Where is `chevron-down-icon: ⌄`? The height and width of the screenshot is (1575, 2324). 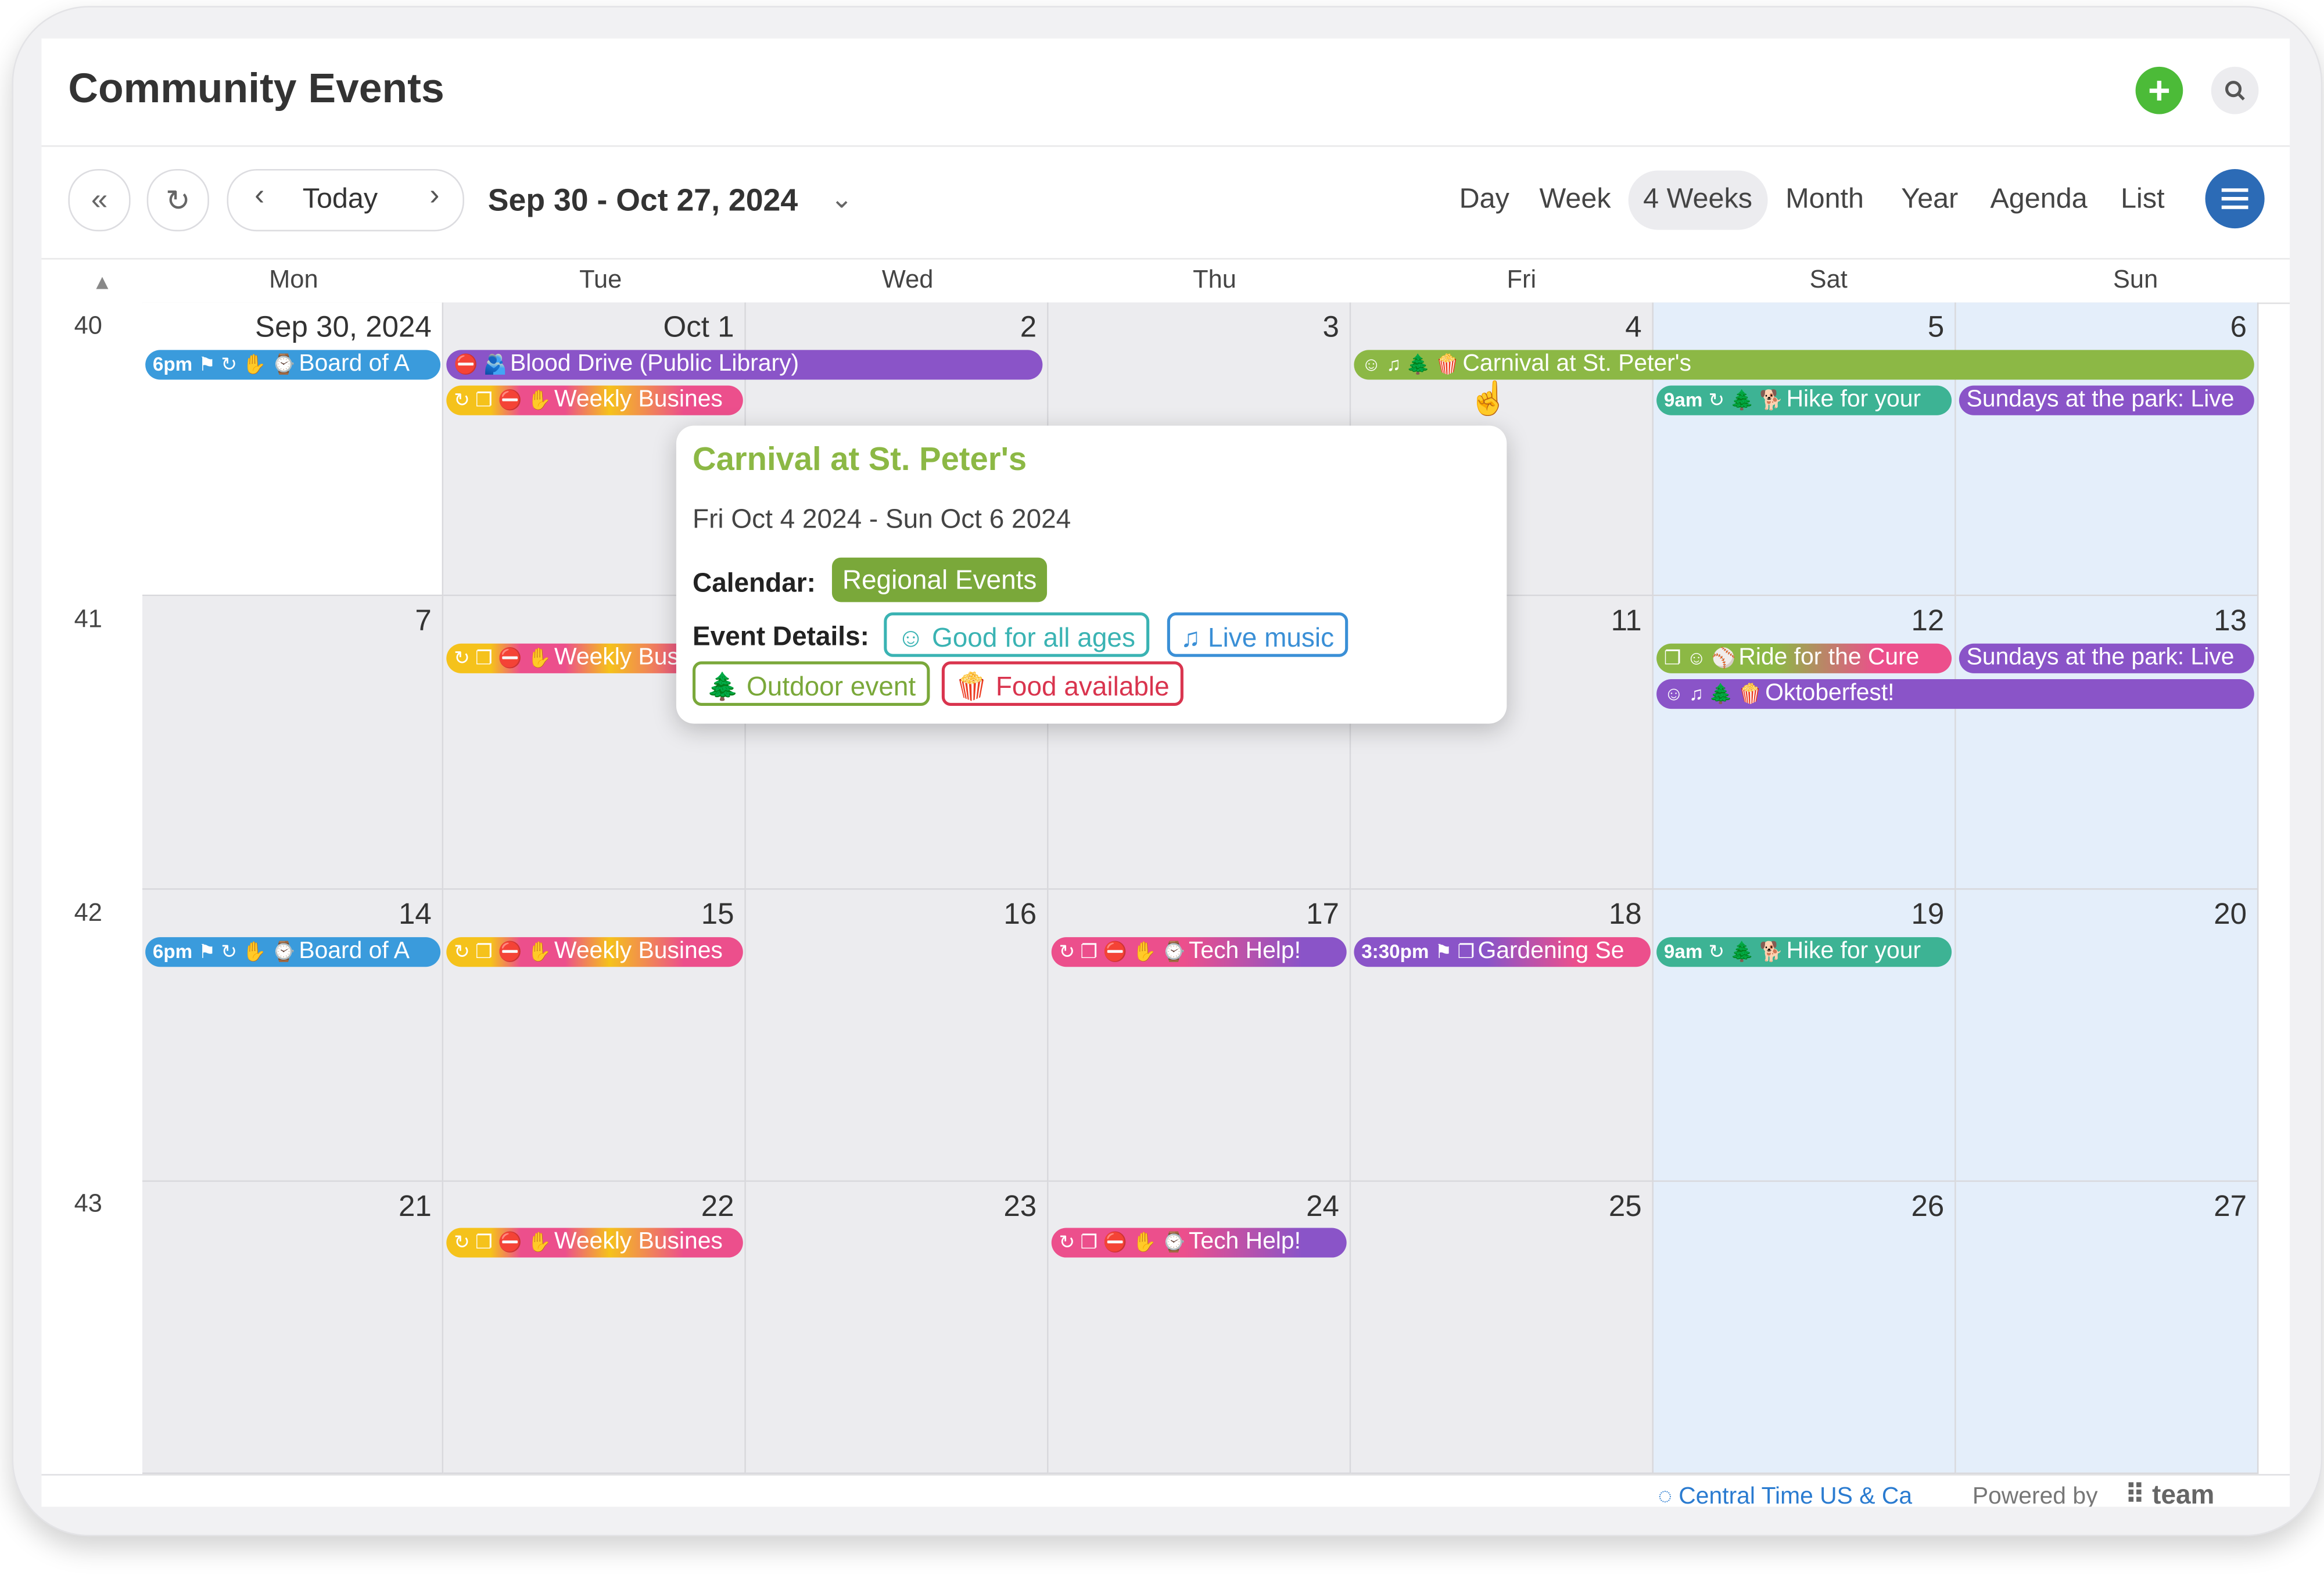
chevron-down-icon: ⌄ is located at coordinates (841, 200).